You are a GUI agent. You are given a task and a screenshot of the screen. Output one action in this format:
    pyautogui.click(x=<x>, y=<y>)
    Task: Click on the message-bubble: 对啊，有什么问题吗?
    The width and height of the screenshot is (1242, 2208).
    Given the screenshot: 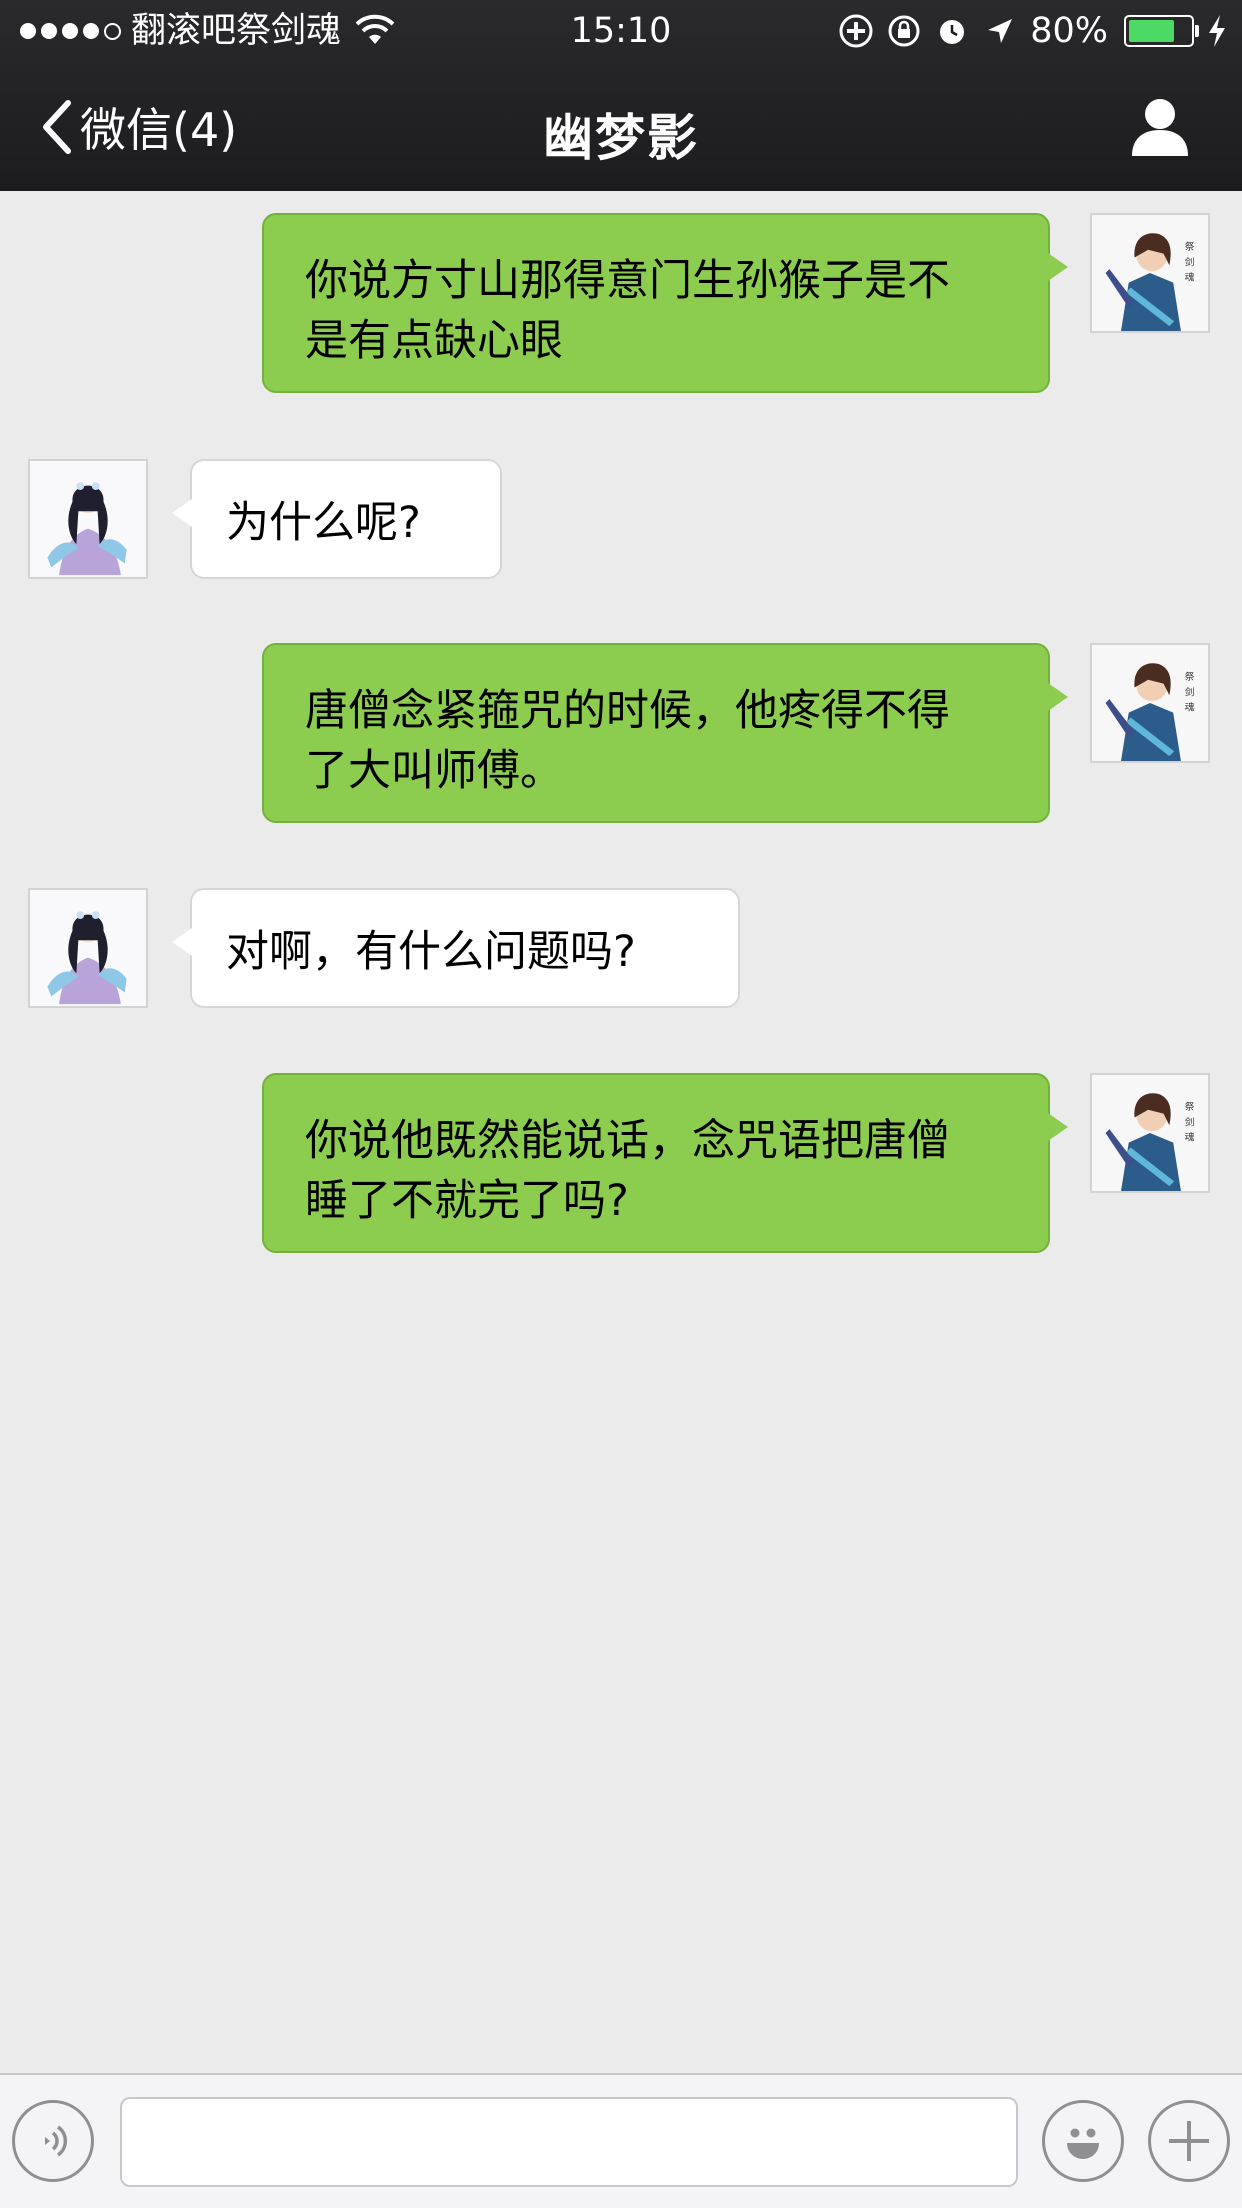 What is the action you would take?
    pyautogui.click(x=456, y=948)
    